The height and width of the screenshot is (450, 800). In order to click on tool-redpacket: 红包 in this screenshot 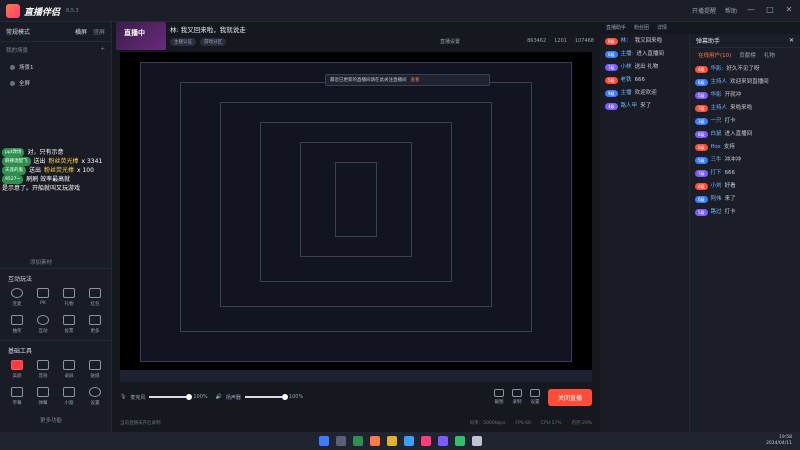, I will do `click(95, 297)`.